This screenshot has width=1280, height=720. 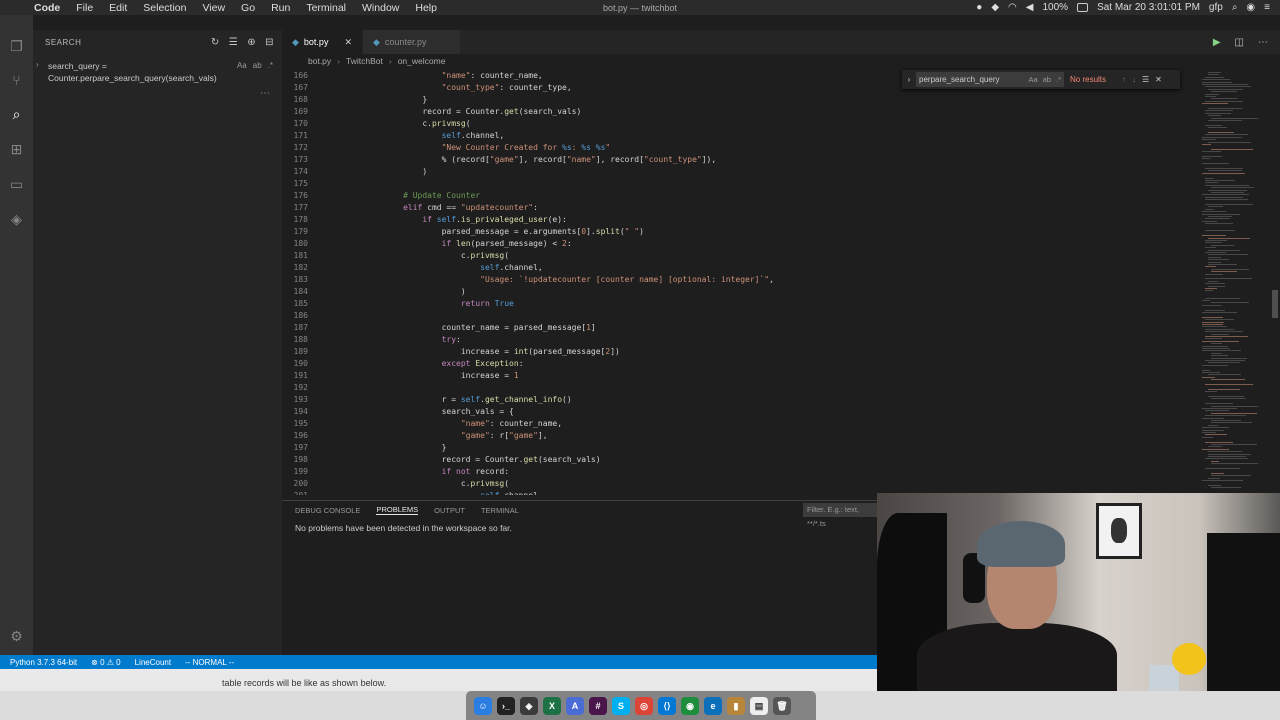 What do you see at coordinates (713, 705) in the screenshot?
I see `edge-icon: e` at bounding box center [713, 705].